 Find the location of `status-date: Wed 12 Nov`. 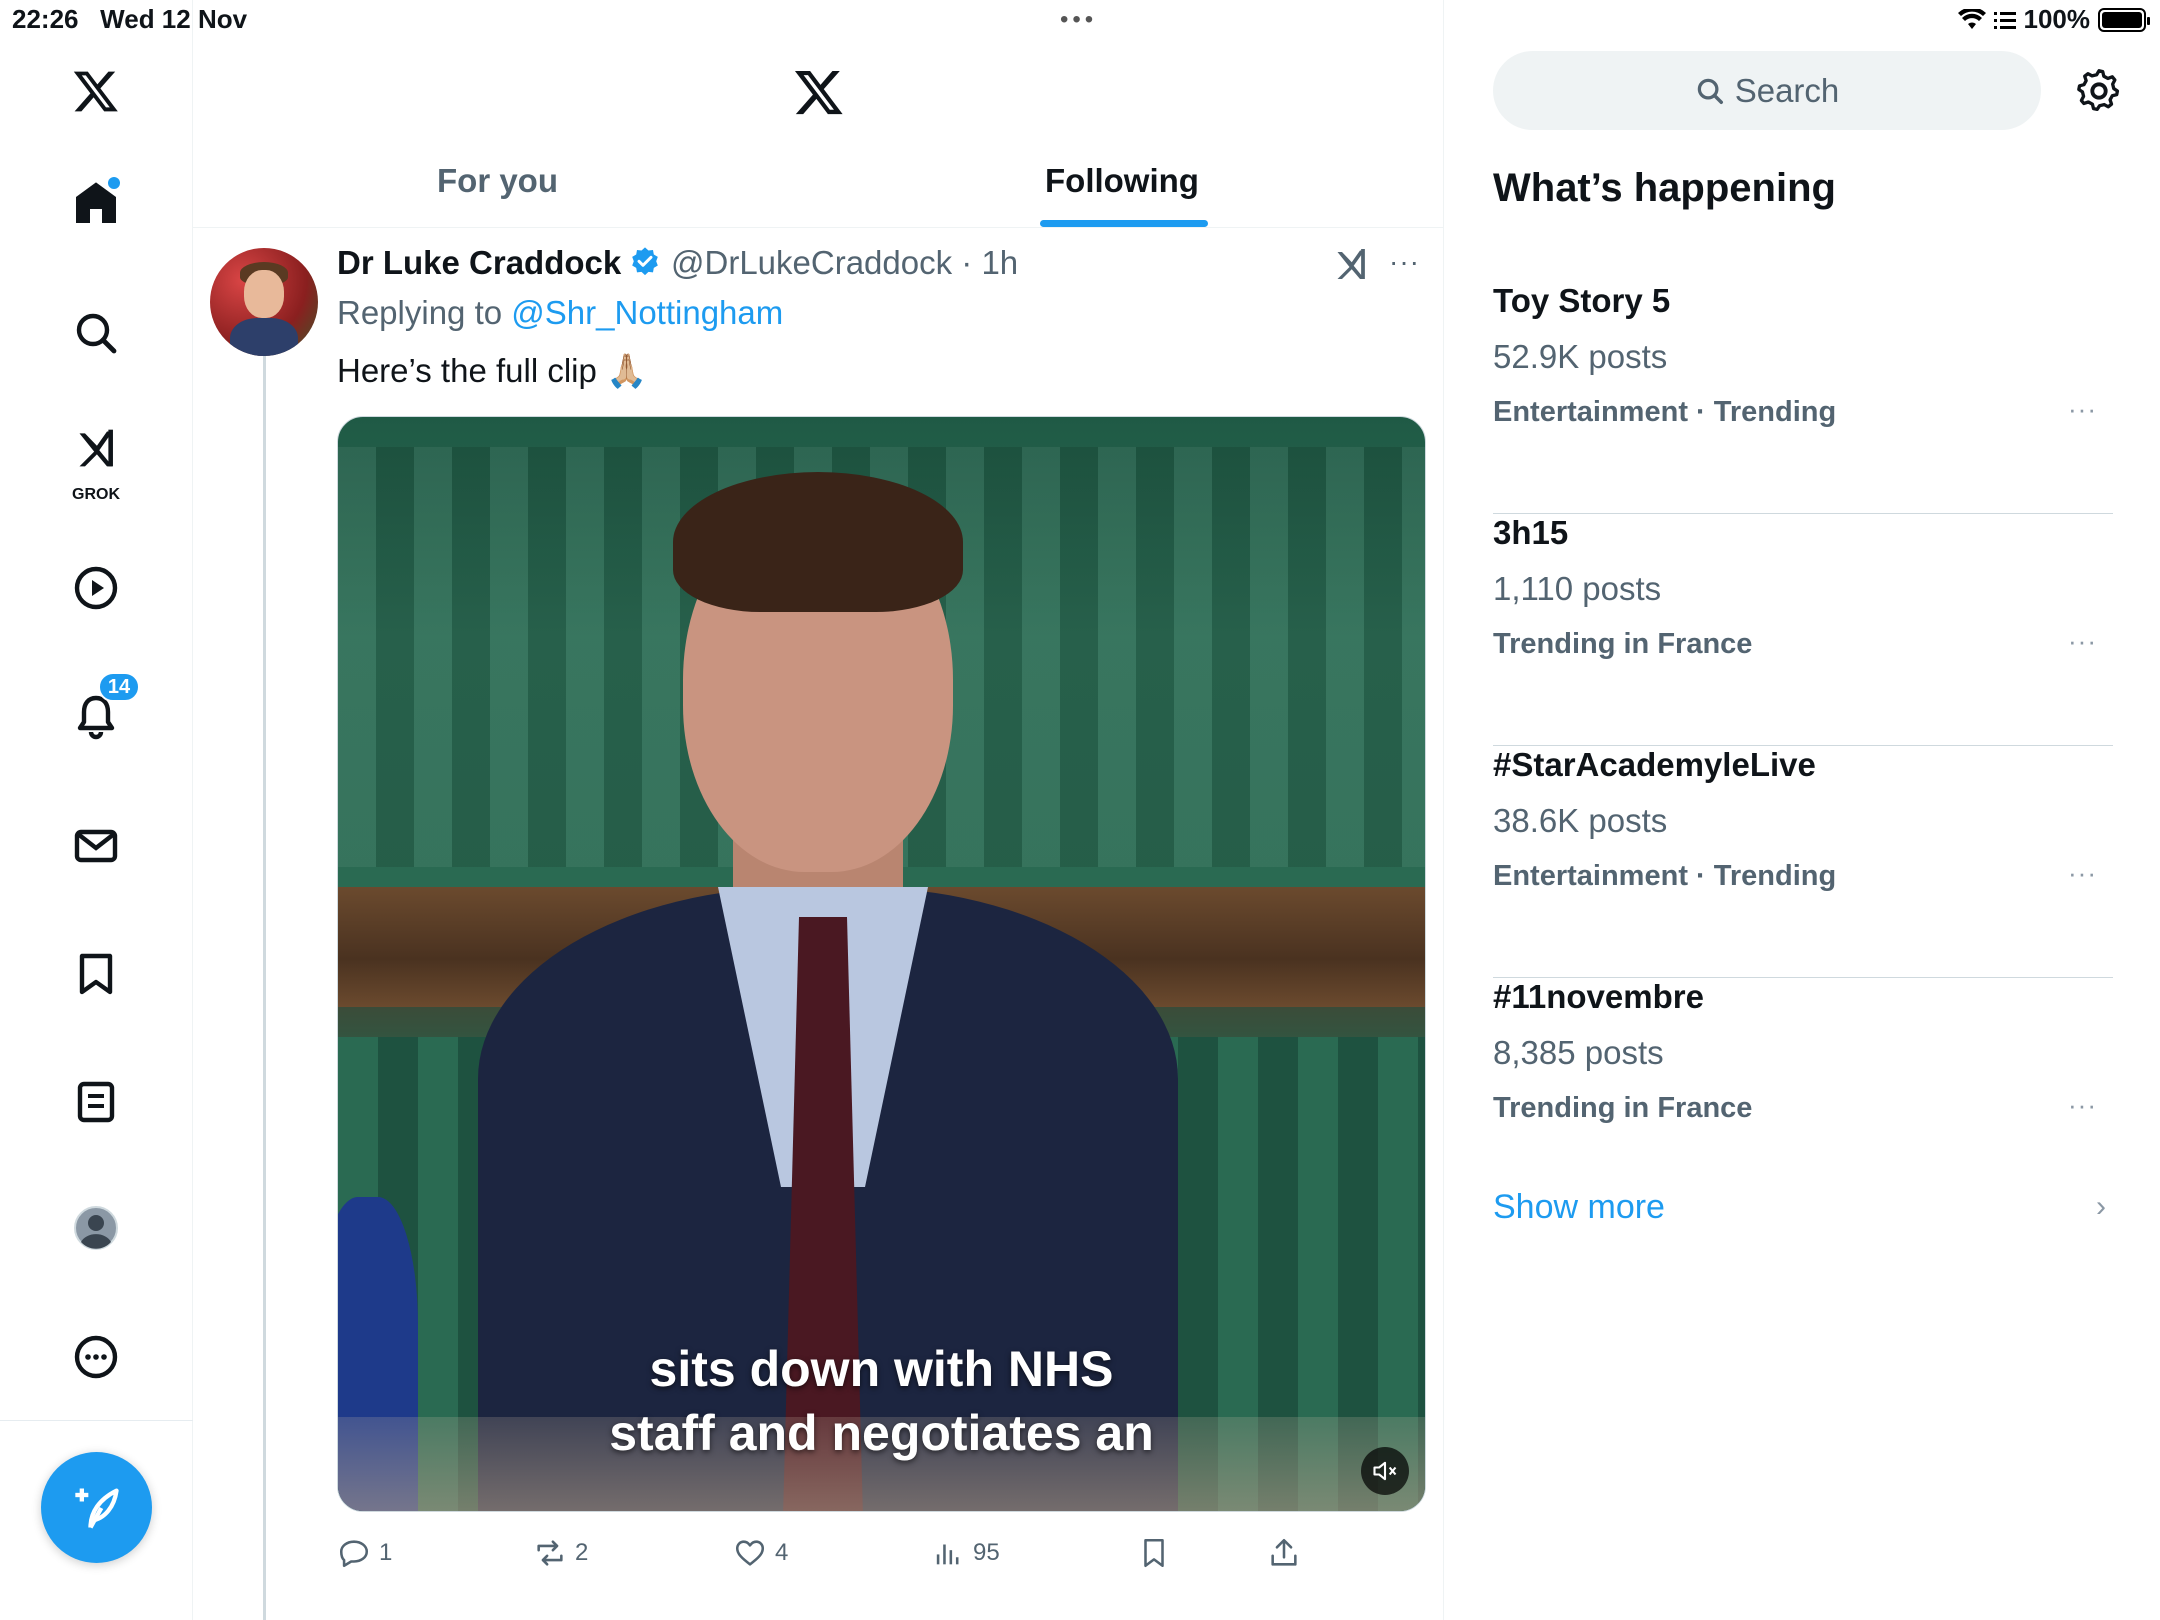

status-date: Wed 12 Nov is located at coordinates (174, 19).